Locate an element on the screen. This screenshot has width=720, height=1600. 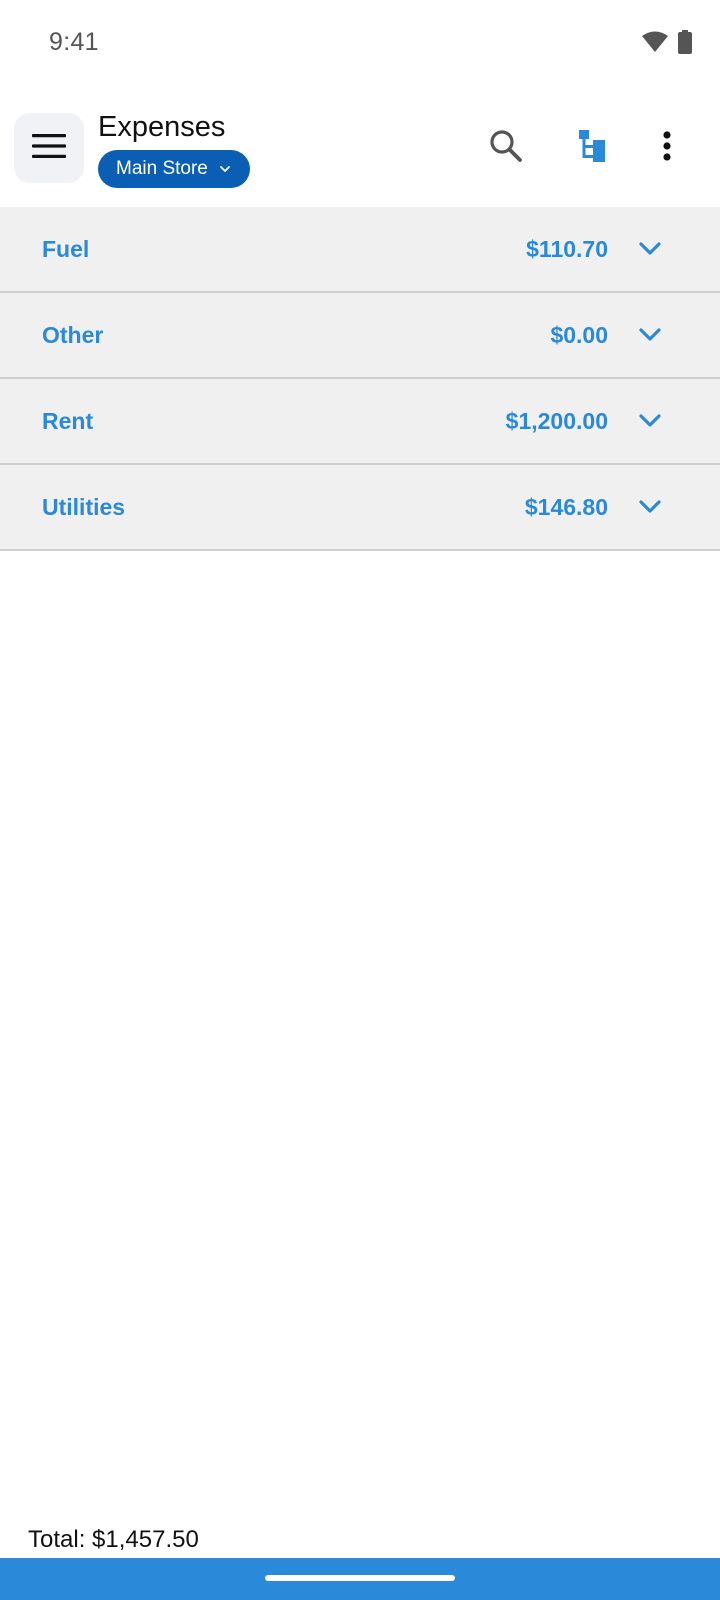
search-icon is located at coordinates (506, 148).